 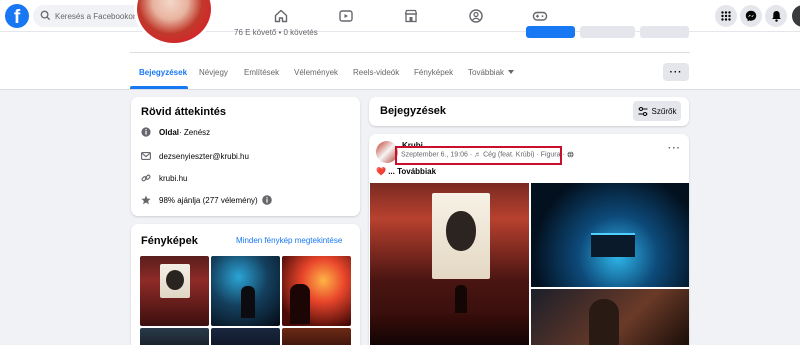 I want to click on menu-grid-icon, so click(x=726, y=16).